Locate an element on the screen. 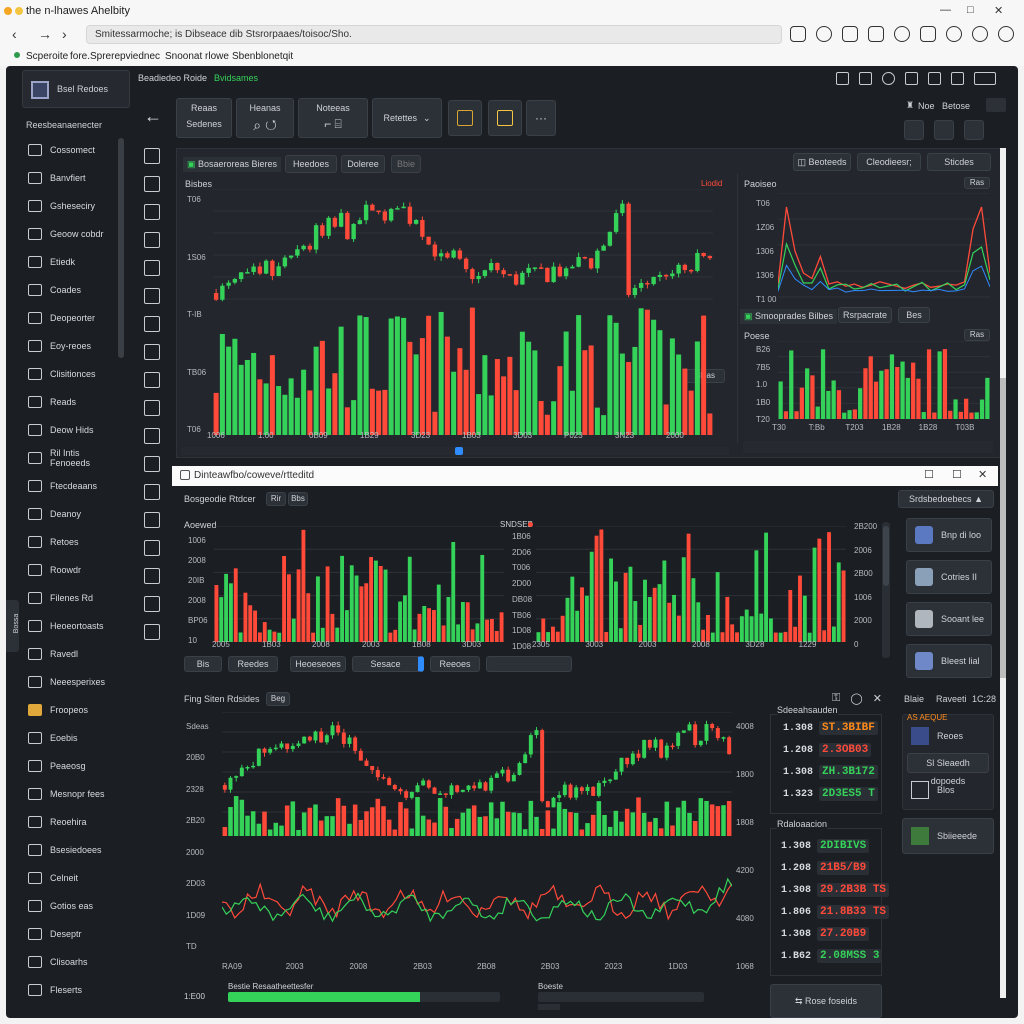 This screenshot has width=1024, height=1024. w2-control-3: Heoeseoes is located at coordinates (318, 664).